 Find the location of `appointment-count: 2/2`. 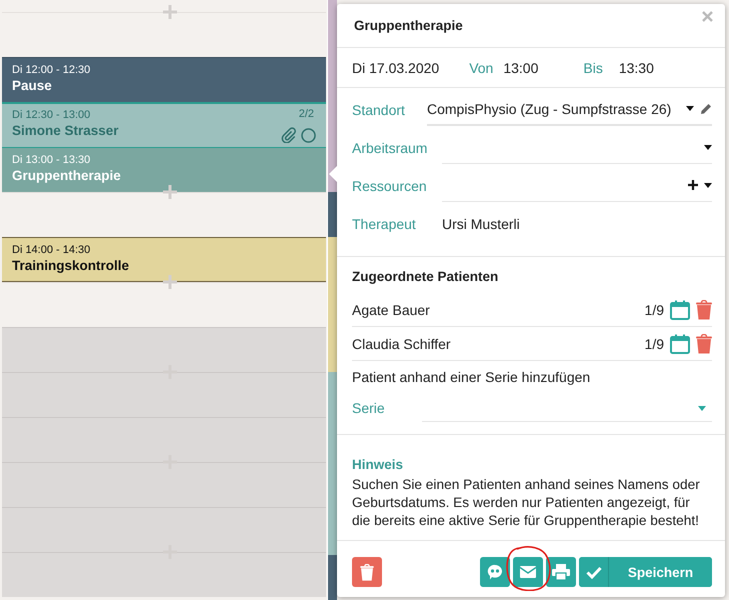

appointment-count: 2/2 is located at coordinates (306, 114).